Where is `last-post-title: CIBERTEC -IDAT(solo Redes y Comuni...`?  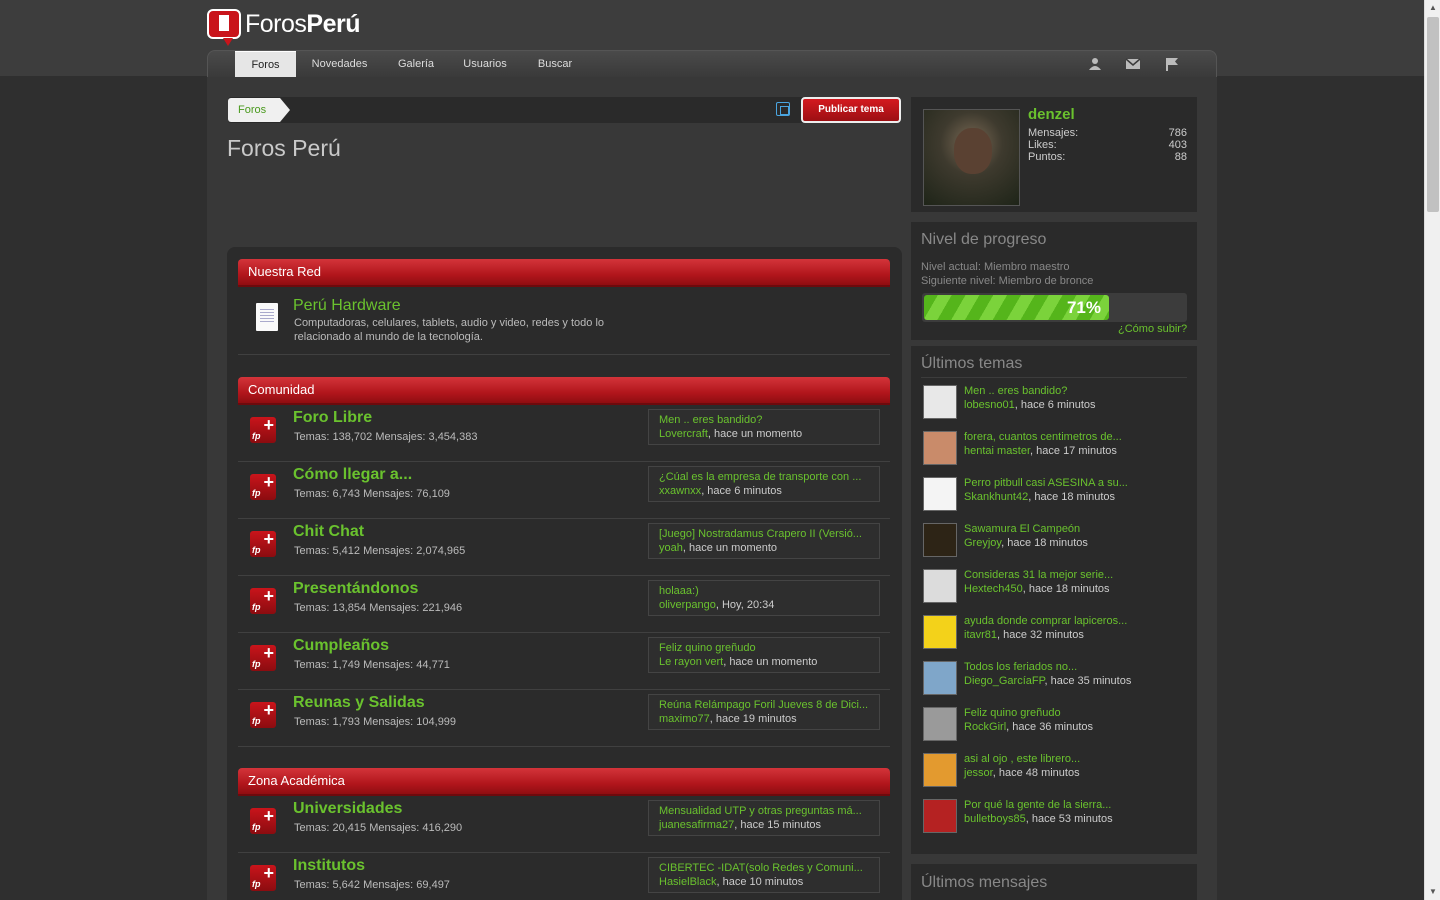
last-post-title: CIBERTEC -IDAT(solo Redes y Comuni... is located at coordinates (764, 868).